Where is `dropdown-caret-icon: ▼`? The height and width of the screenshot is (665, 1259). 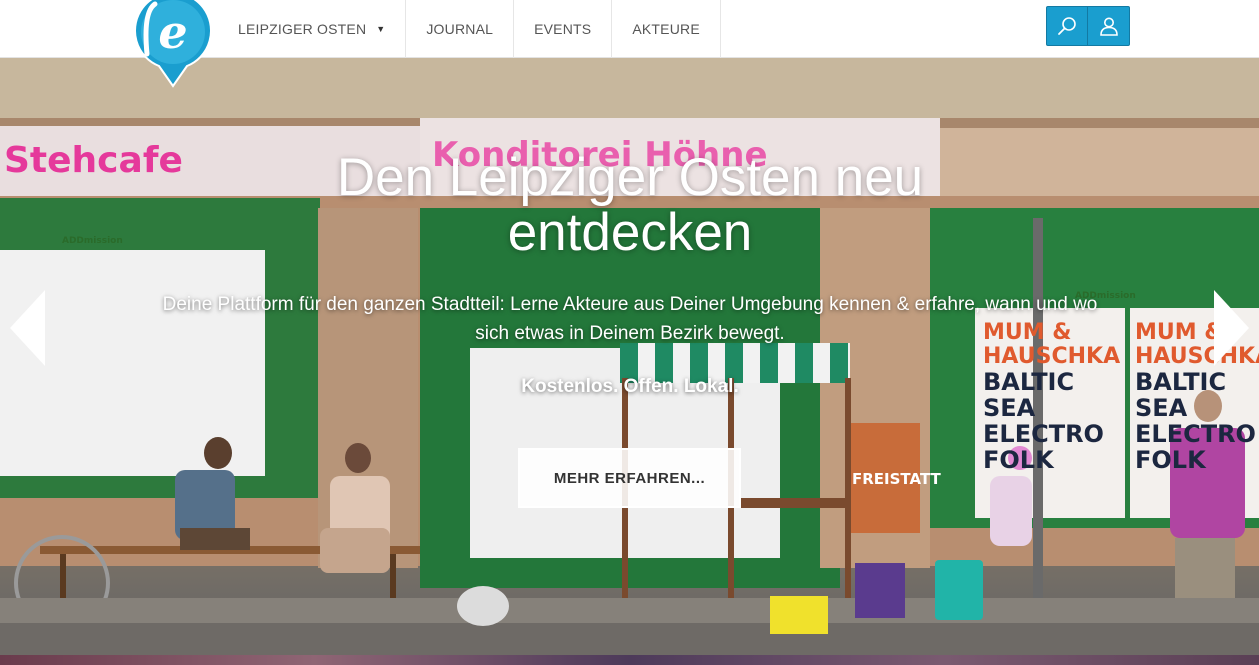 dropdown-caret-icon: ▼ is located at coordinates (381, 29).